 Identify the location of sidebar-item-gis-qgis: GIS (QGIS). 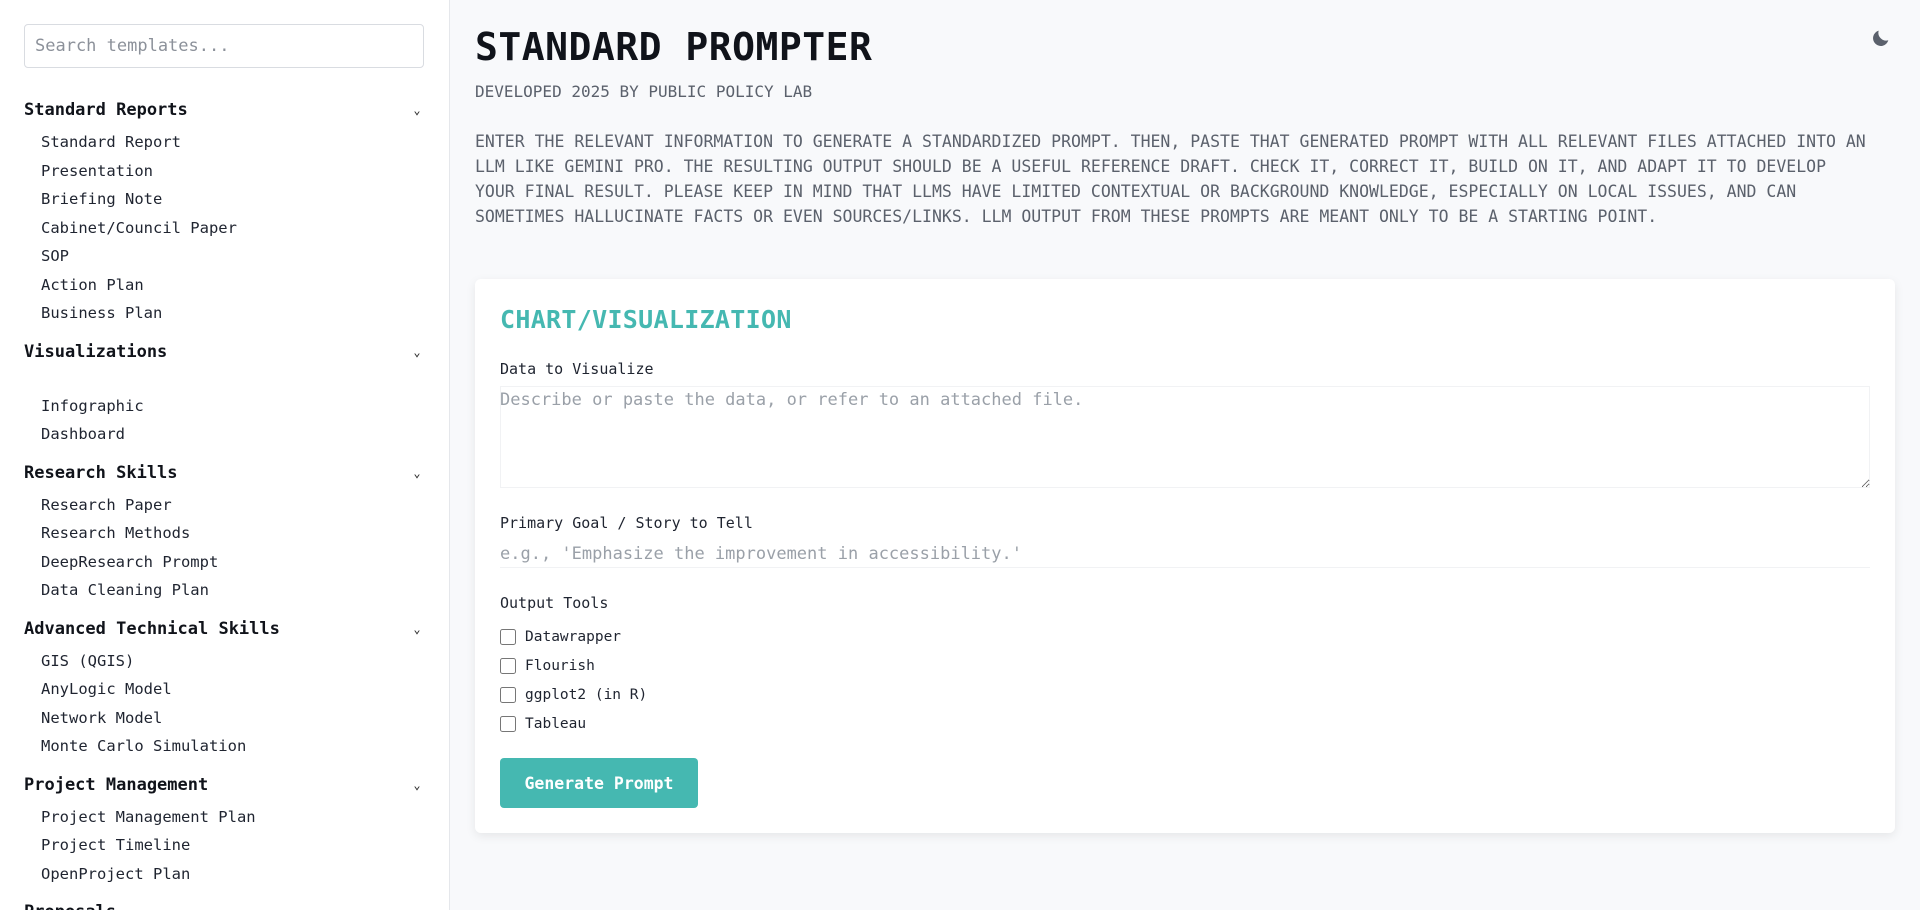
(224, 661).